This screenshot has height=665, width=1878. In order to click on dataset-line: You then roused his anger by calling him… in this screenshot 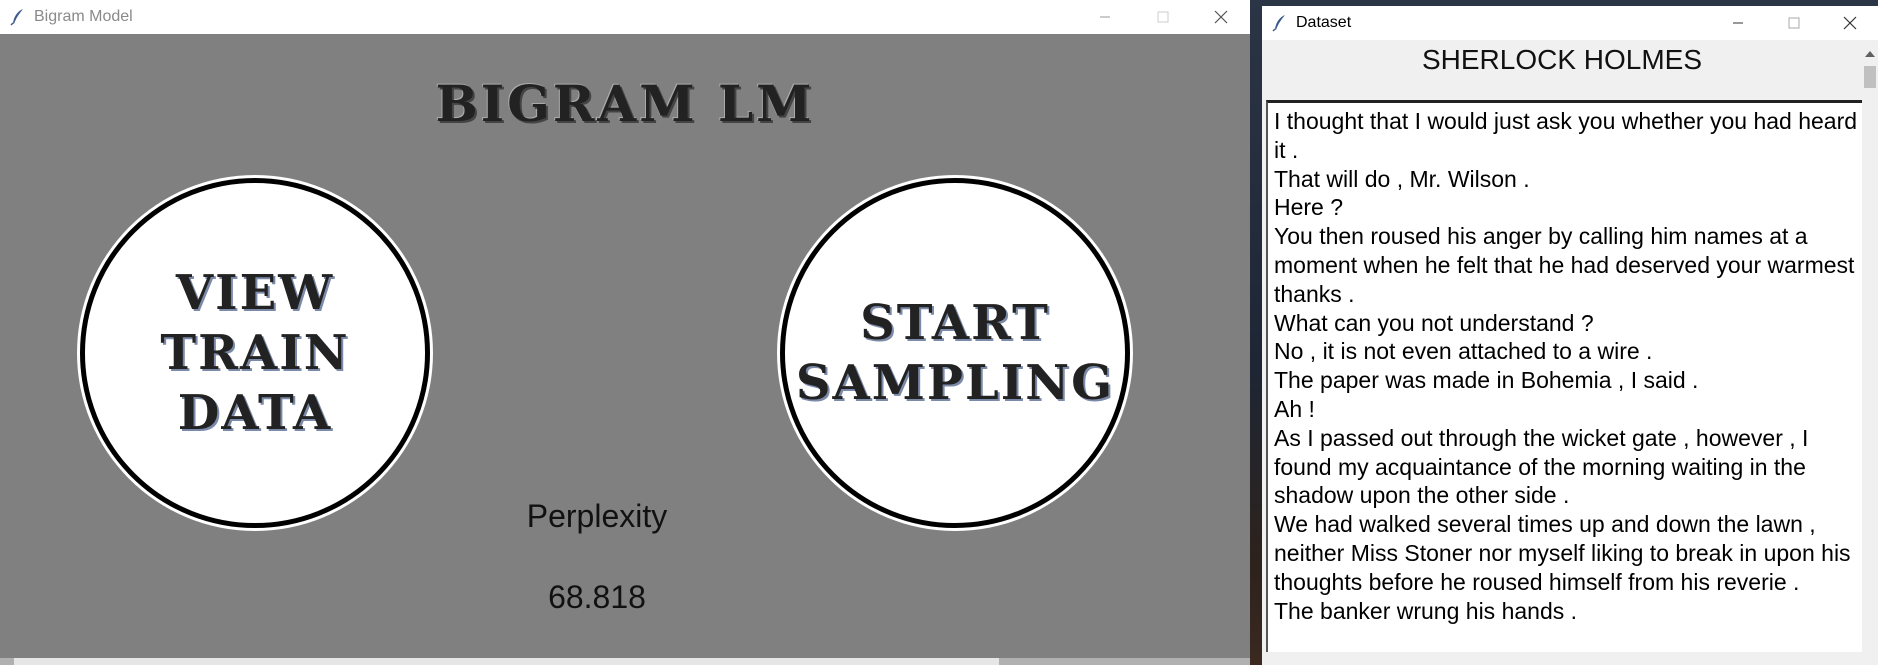, I will do `click(1564, 265)`.